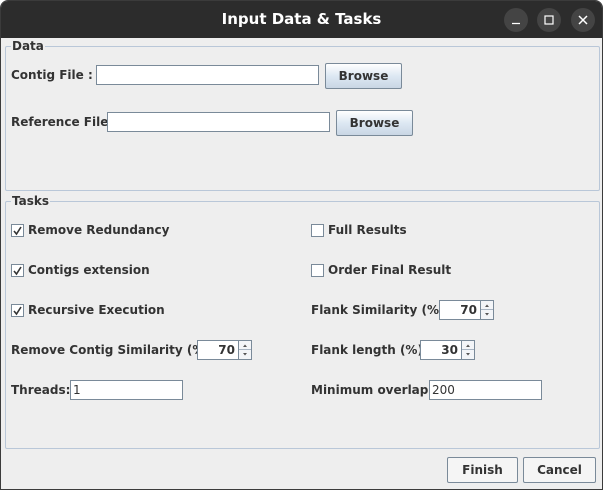  I want to click on close-icon, so click(583, 20).